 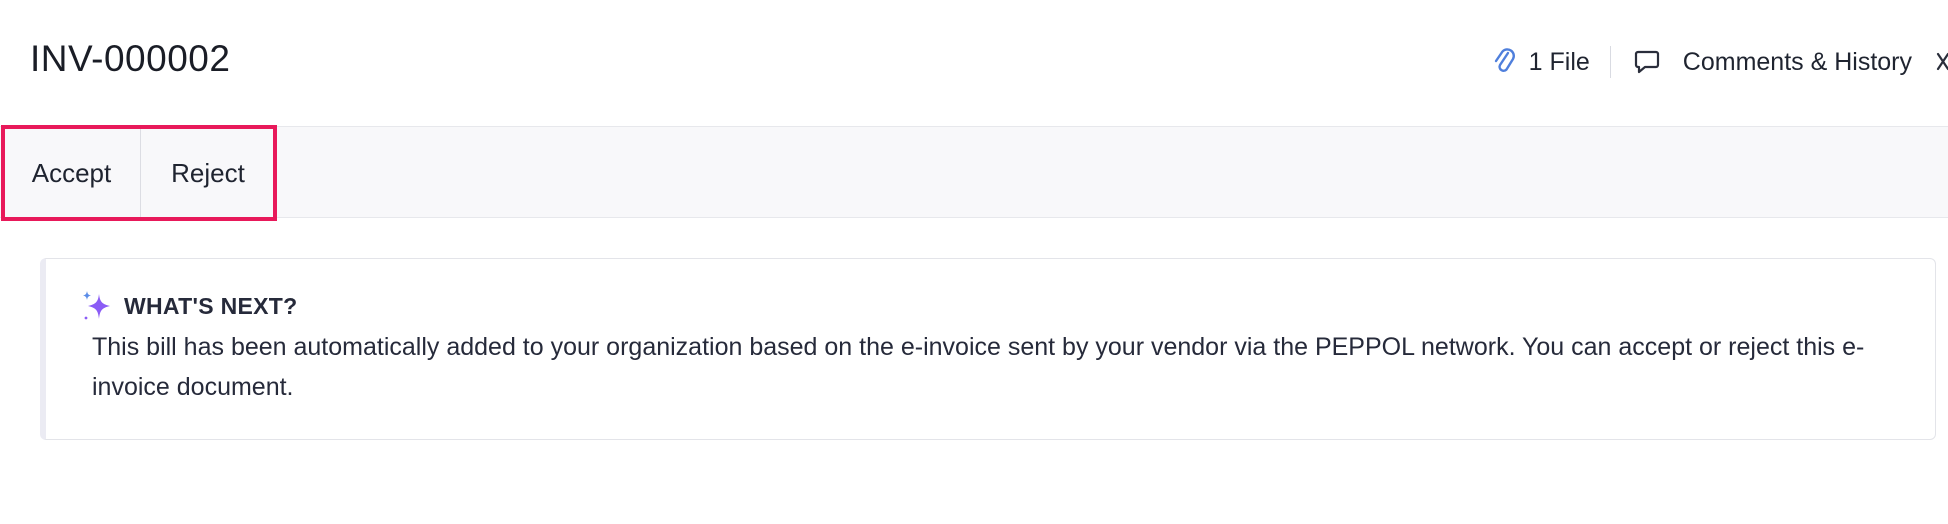 I want to click on speech-bubble-icon, so click(x=1647, y=62).